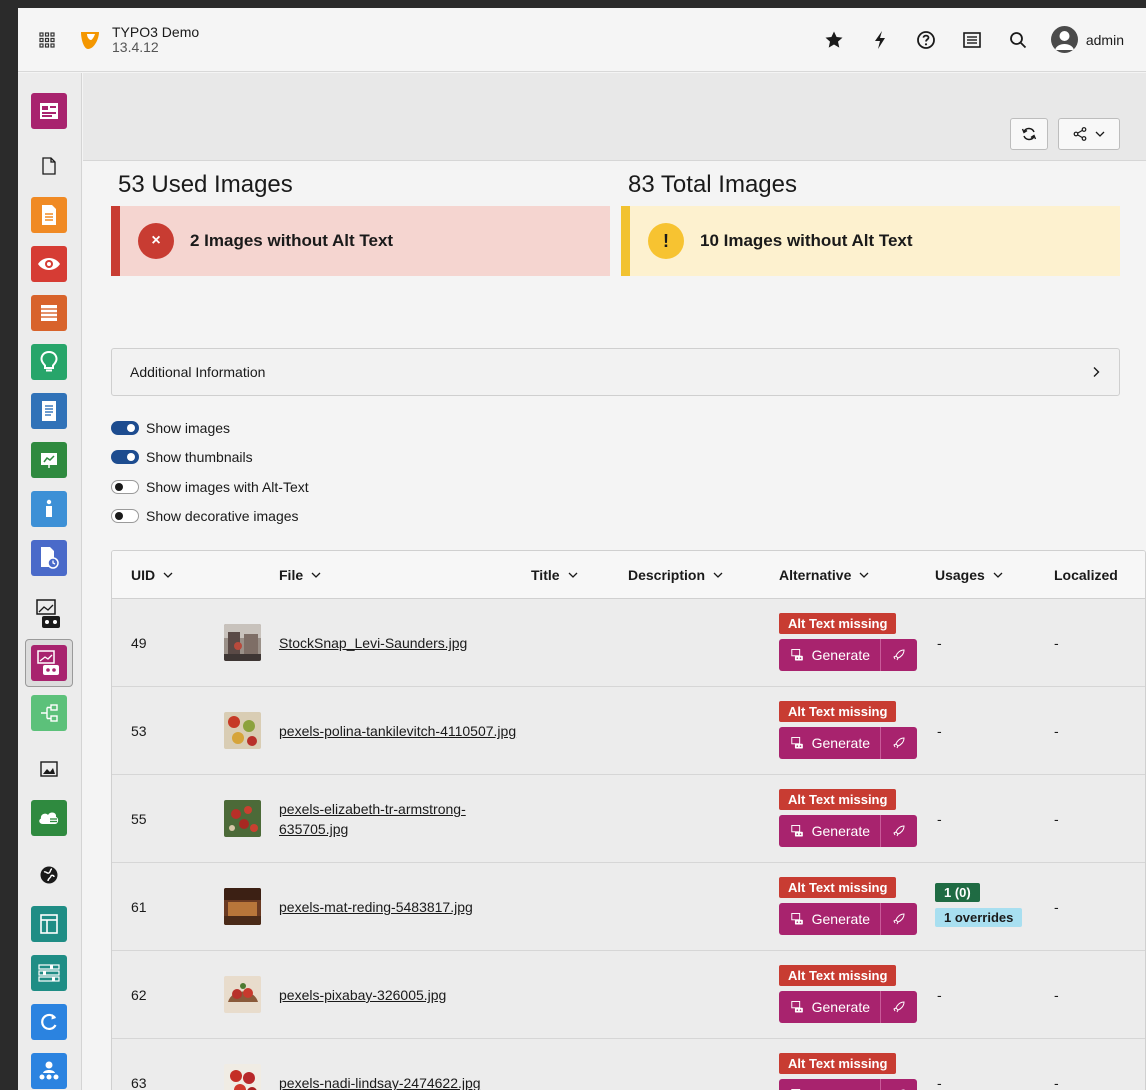 This screenshot has width=1146, height=1090. What do you see at coordinates (1096, 372) in the screenshot?
I see `chevron-right-icon` at bounding box center [1096, 372].